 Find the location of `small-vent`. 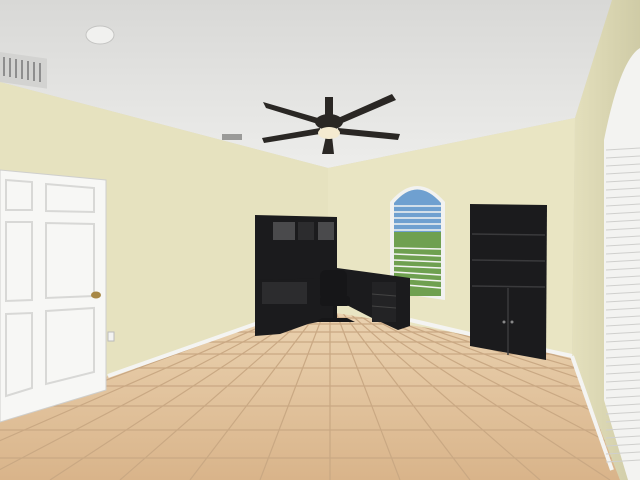

small-vent is located at coordinates (232, 137).